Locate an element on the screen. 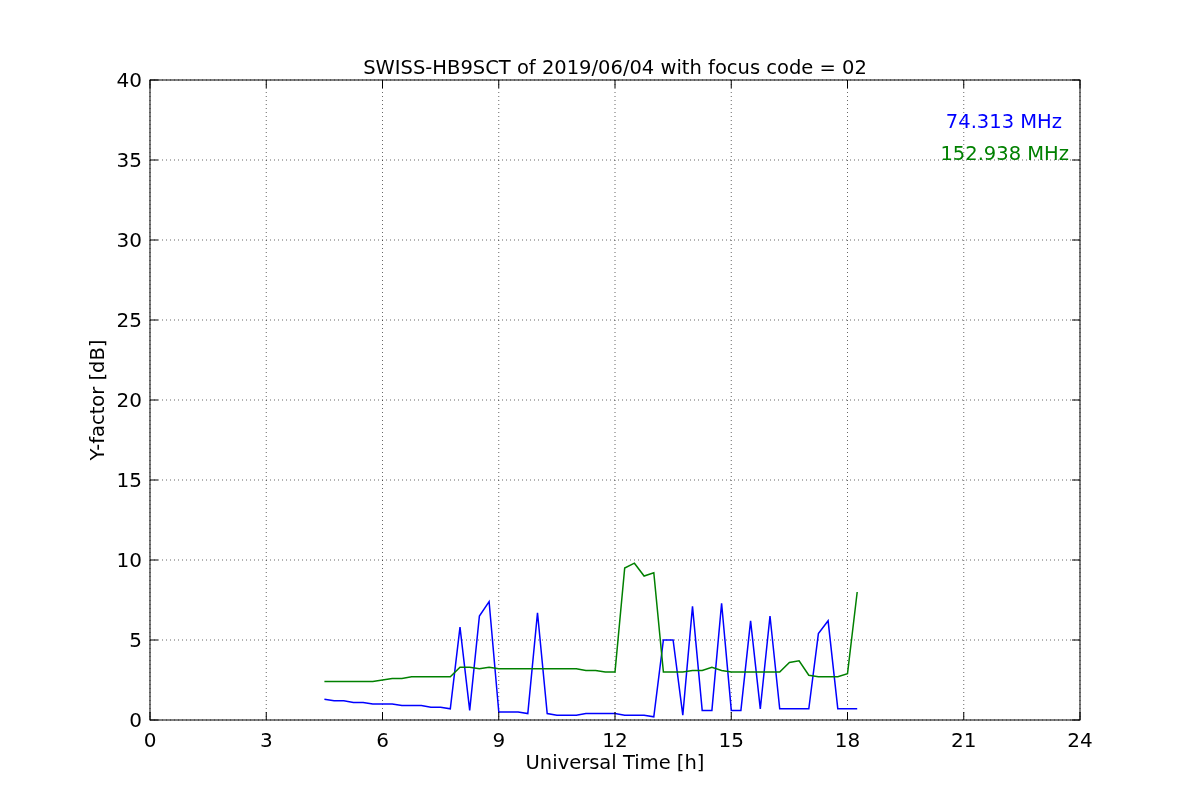 This screenshot has height=800, width=1200. chart-title: SWISS-HB9SCT of 2019/06/04 with focus code = 02 is located at coordinates (615, 67).